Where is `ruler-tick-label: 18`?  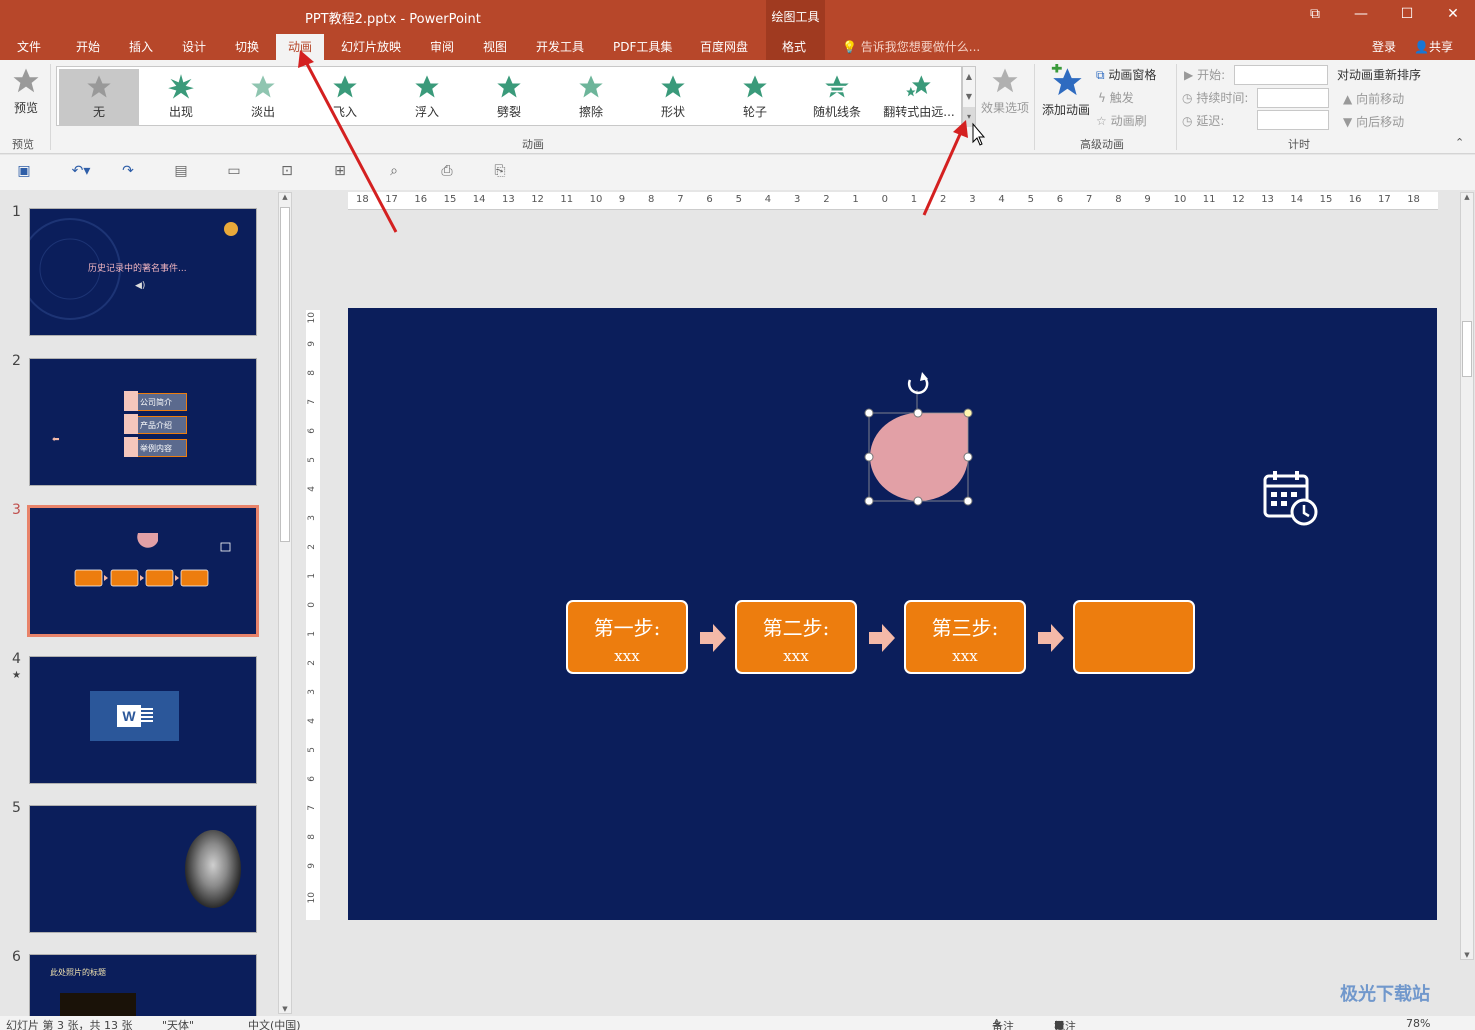 ruler-tick-label: 18 is located at coordinates (362, 199).